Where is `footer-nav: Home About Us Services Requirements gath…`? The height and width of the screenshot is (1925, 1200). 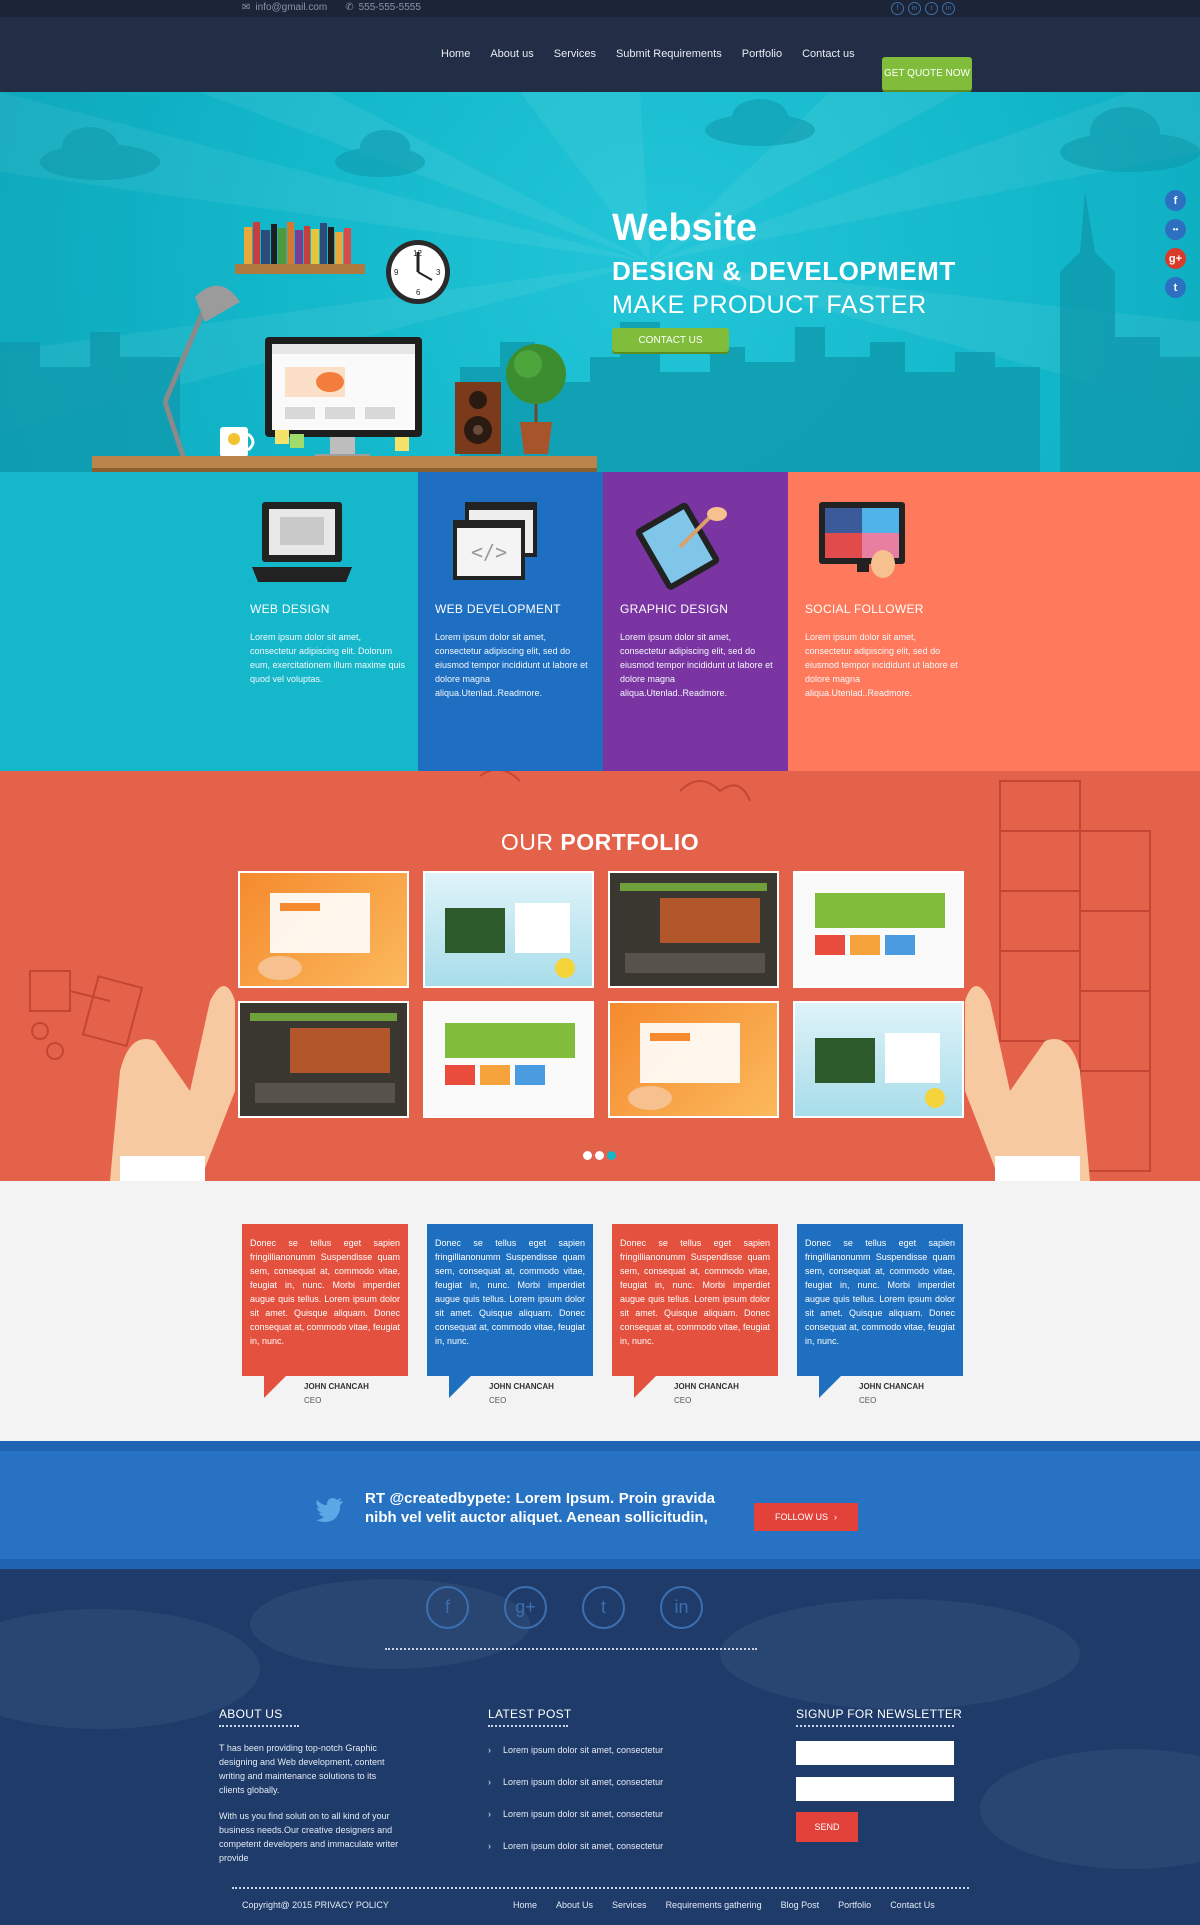
footer-nav: Home About Us Services Requirements gath… is located at coordinates (724, 1905).